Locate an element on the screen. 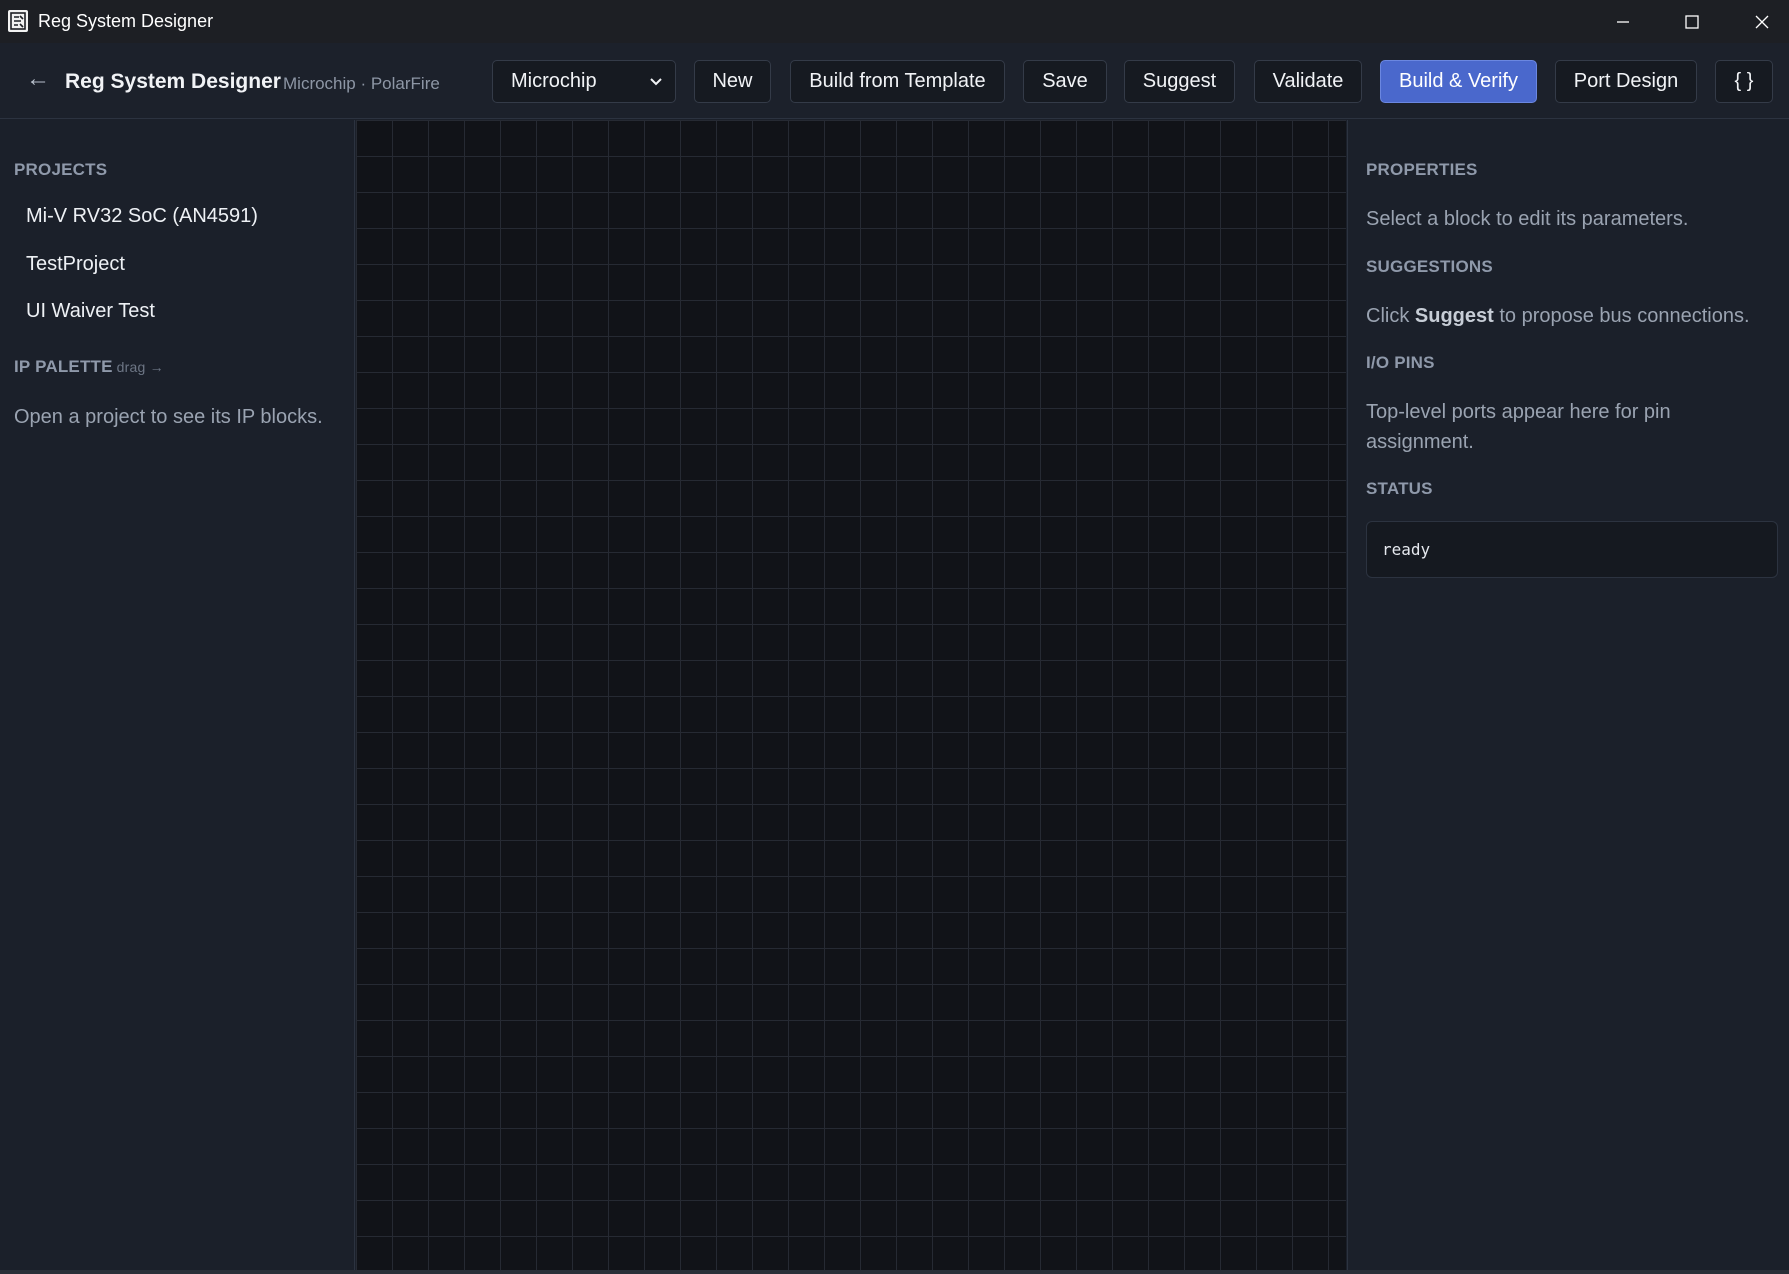  io-pins-heading: I/O PINS is located at coordinates (1400, 362).